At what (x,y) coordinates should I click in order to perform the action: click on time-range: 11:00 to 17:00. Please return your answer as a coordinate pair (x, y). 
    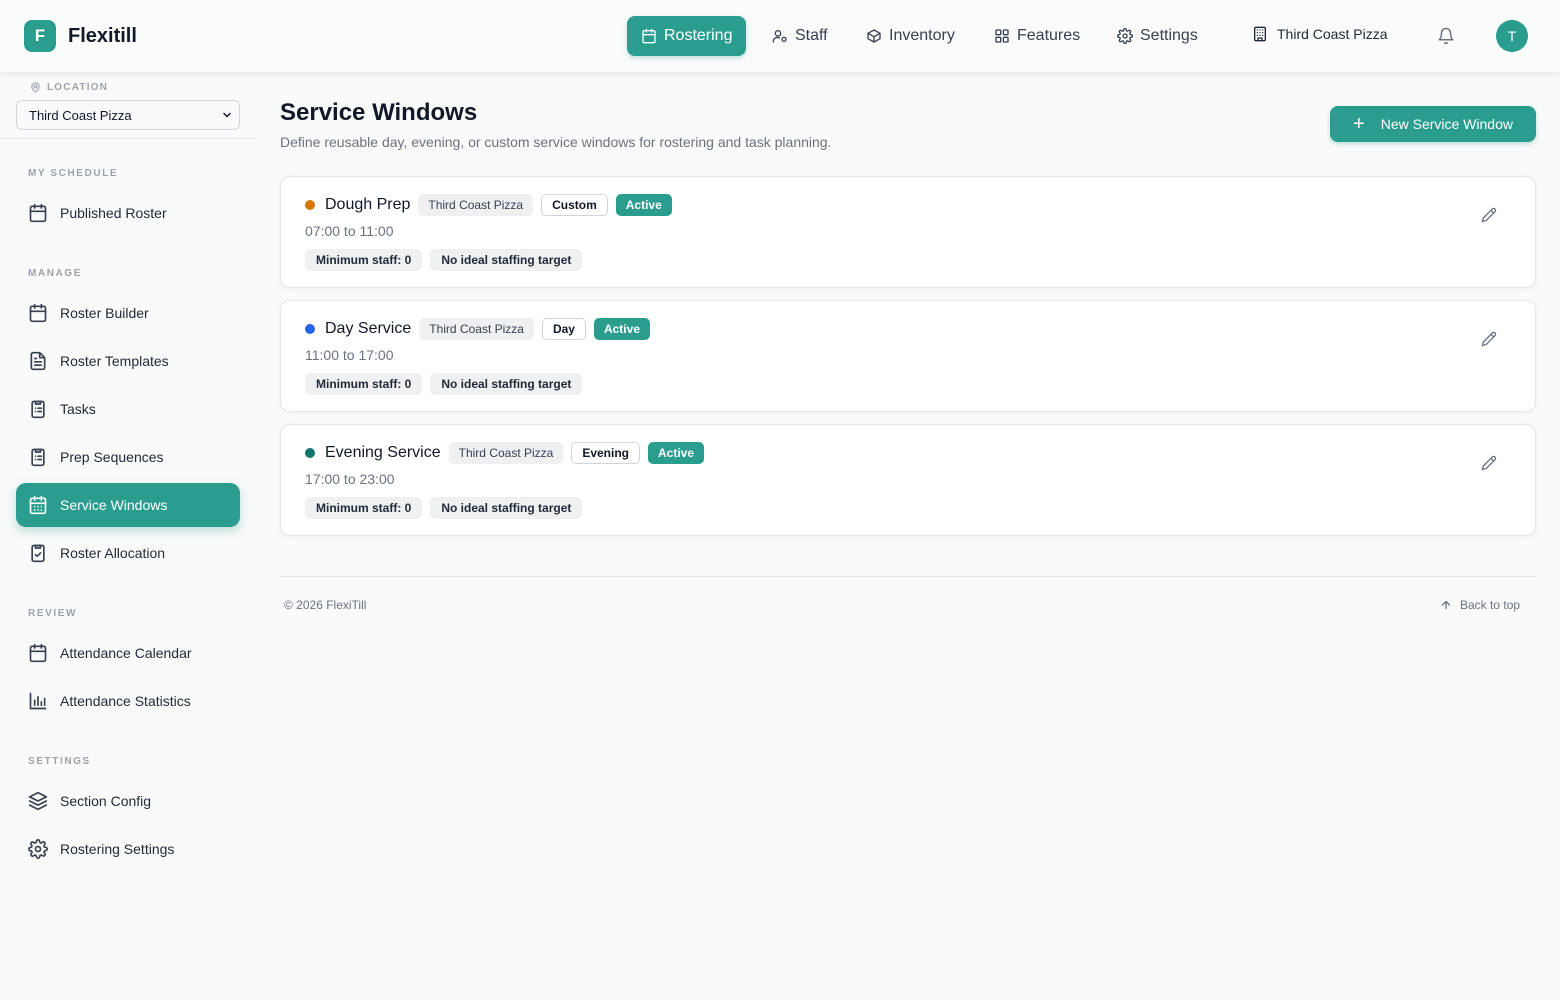
    Looking at the image, I should click on (349, 355).